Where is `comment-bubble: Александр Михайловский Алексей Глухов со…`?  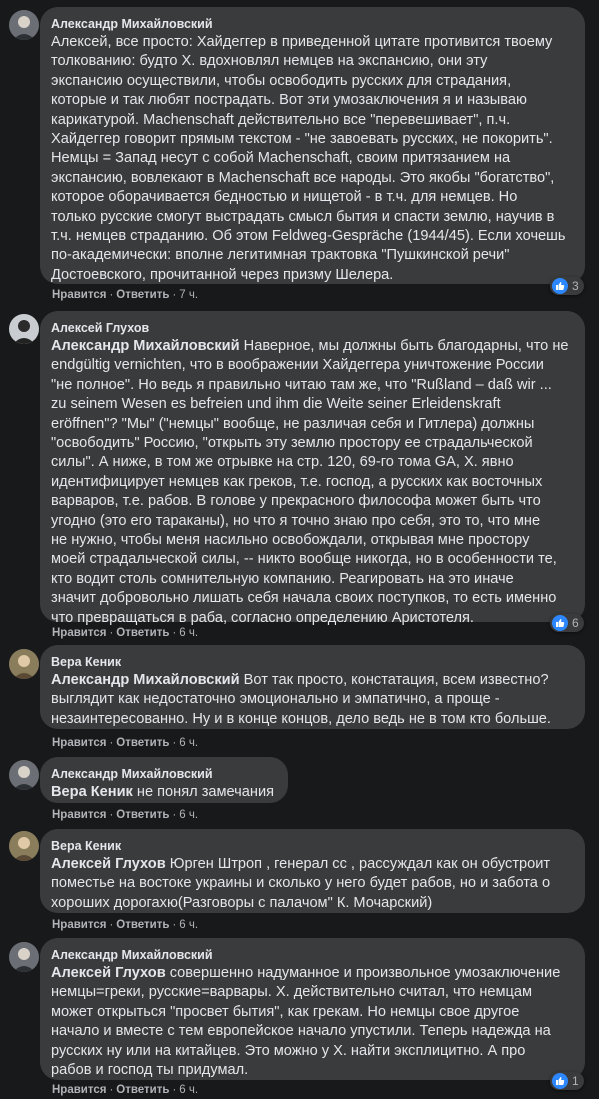 comment-bubble: Александр Михайловский Алексей Глухов со… is located at coordinates (312, 1009).